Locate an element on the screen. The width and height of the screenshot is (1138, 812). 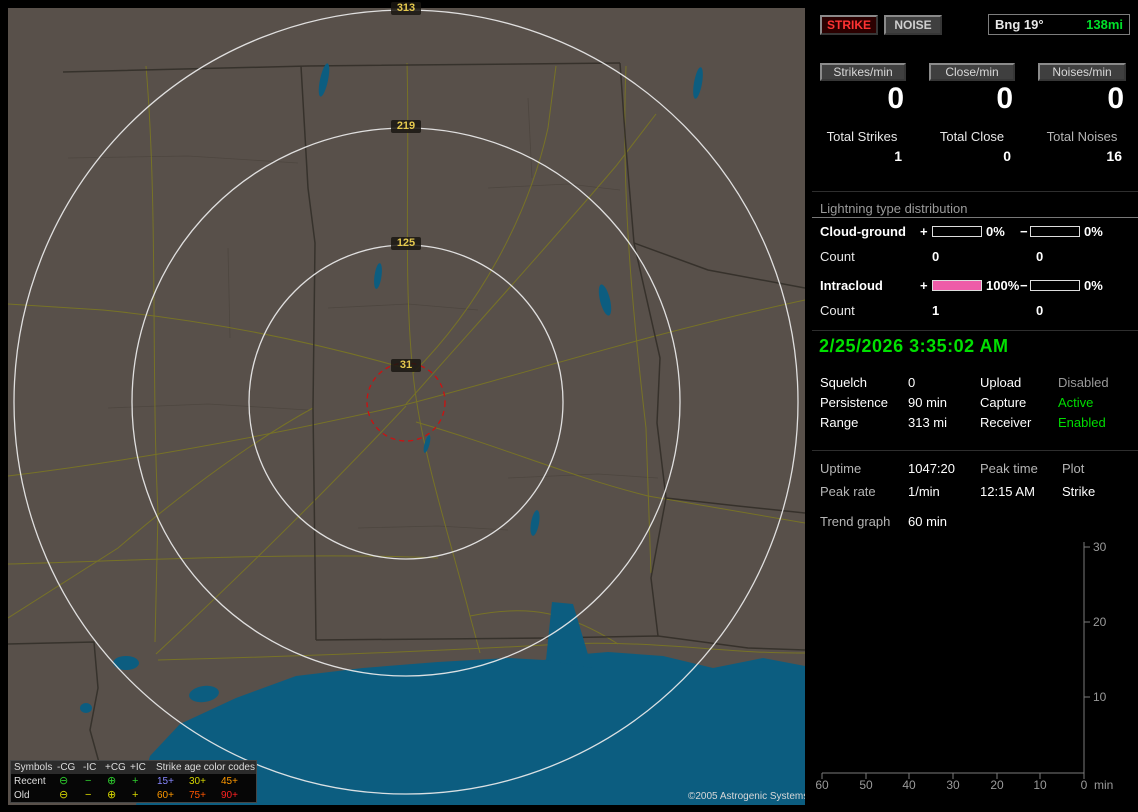
cloud-ground-count-row: Count 0 0 is located at coordinates (979, 257).